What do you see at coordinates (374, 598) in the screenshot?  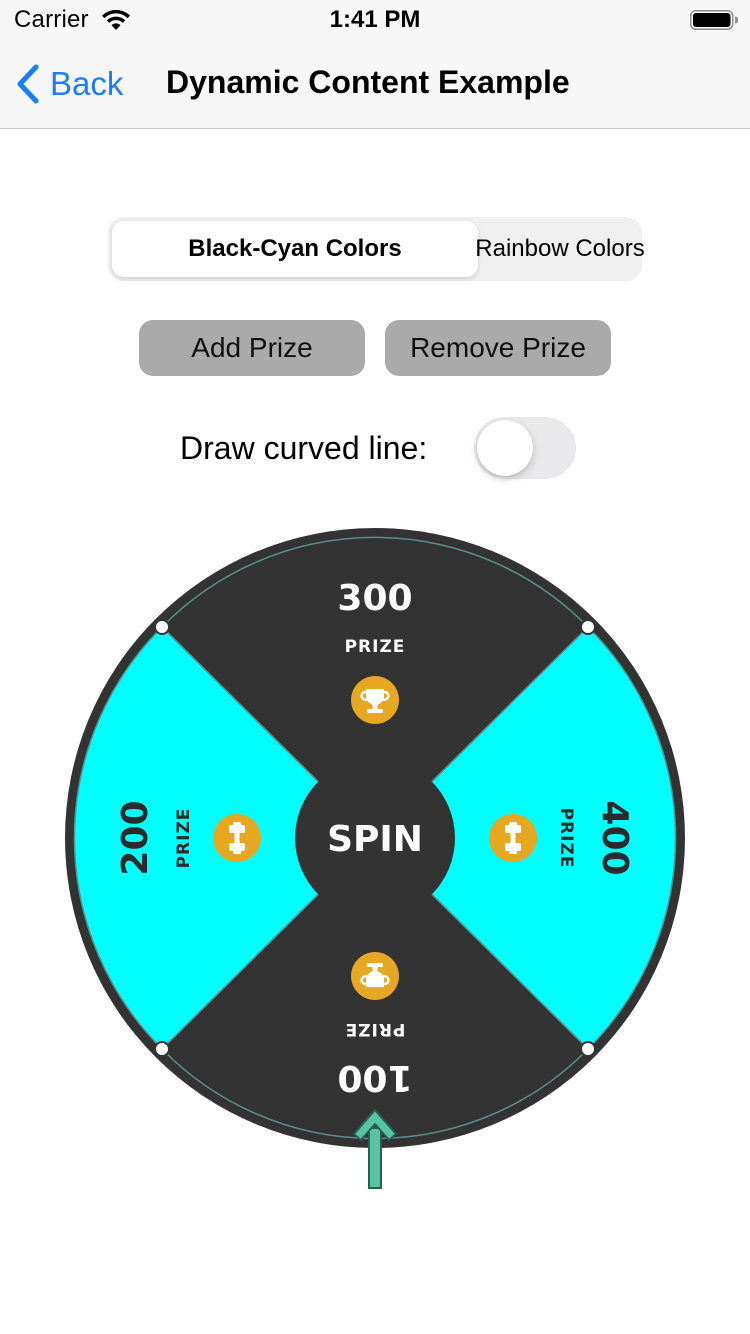 I see `prize-amount: 300` at bounding box center [374, 598].